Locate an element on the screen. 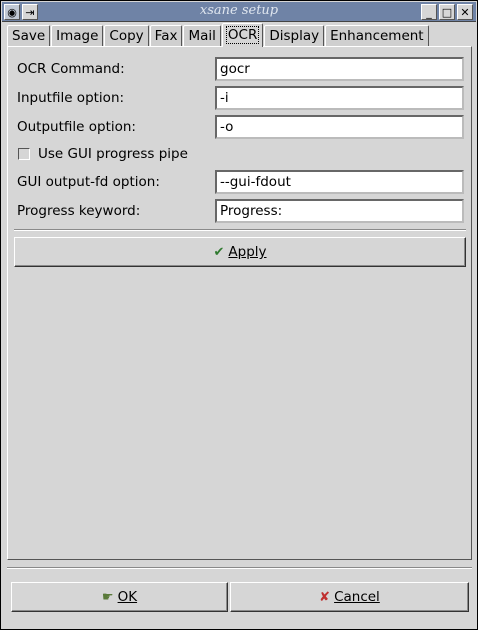  tab-ocr: OCR is located at coordinates (242, 35).